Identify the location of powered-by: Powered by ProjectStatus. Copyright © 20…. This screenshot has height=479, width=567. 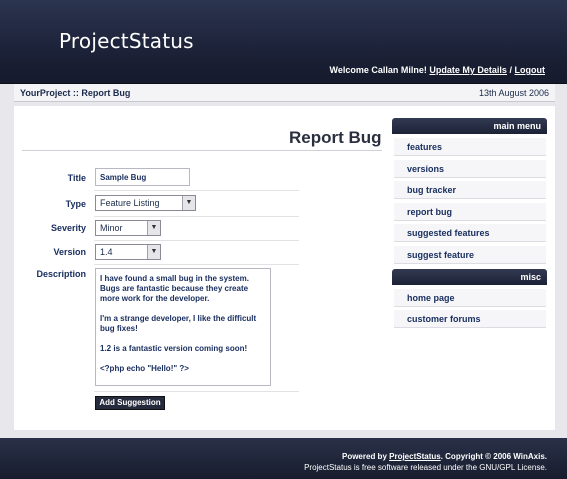
(444, 456).